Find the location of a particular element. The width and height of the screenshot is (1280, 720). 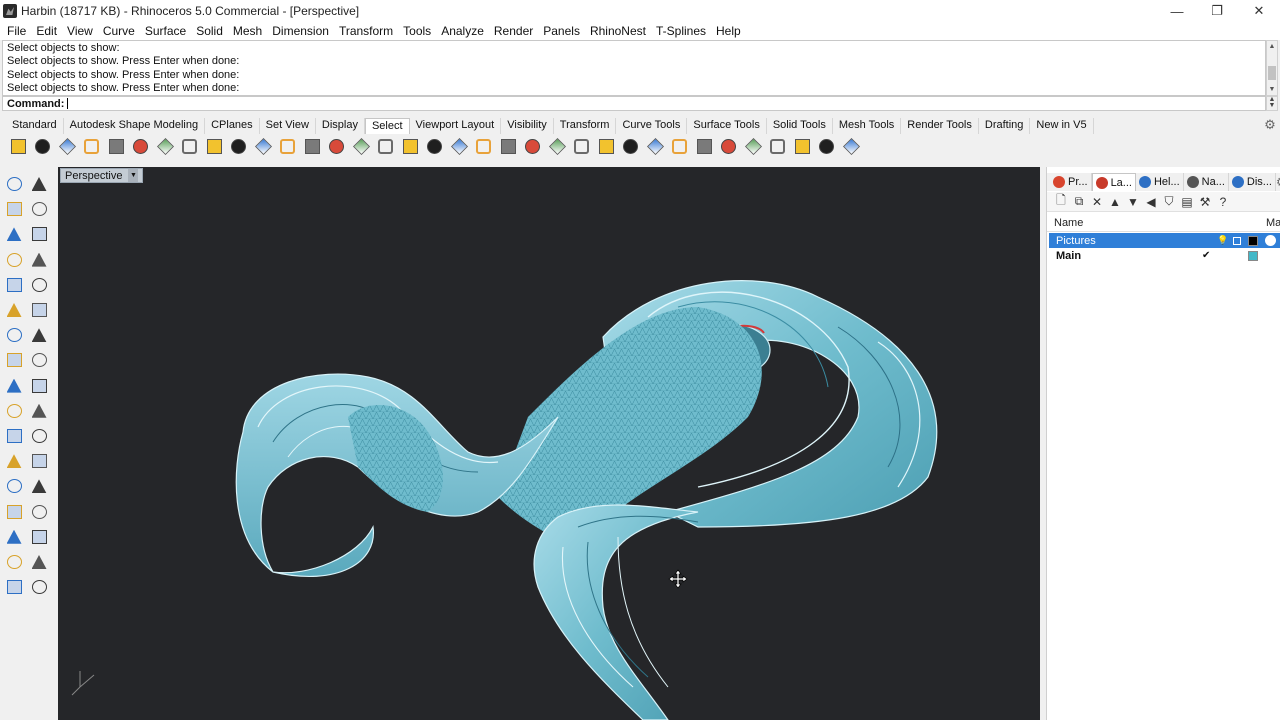

material-icon is located at coordinates (1270, 240).